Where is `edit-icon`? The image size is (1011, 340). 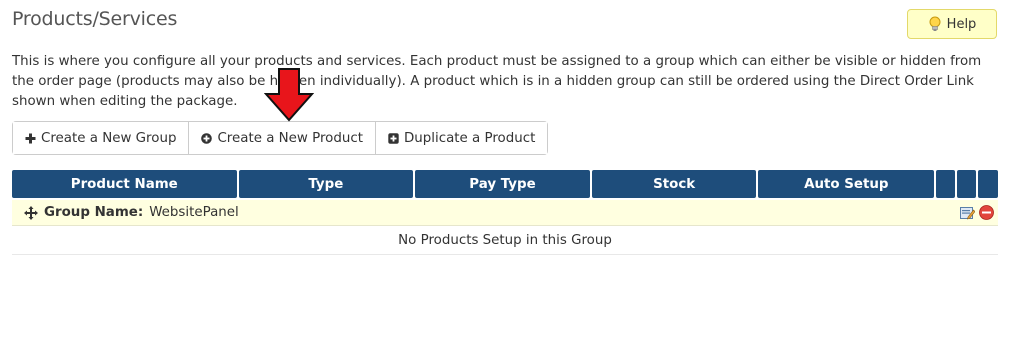
edit-icon is located at coordinates (967, 212).